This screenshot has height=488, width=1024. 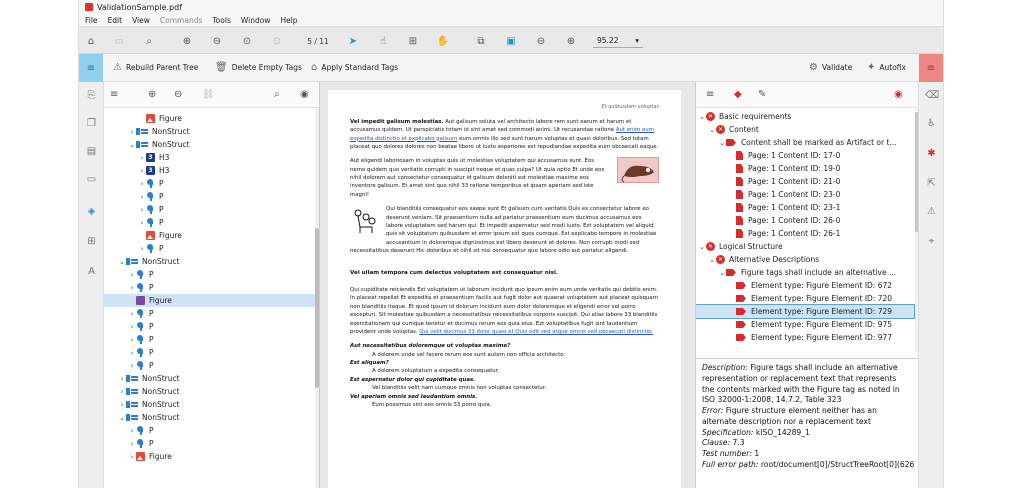 What do you see at coordinates (805, 285) in the screenshot?
I see `validation-tree-row: Element type: Figure Element ID: 672` at bounding box center [805, 285].